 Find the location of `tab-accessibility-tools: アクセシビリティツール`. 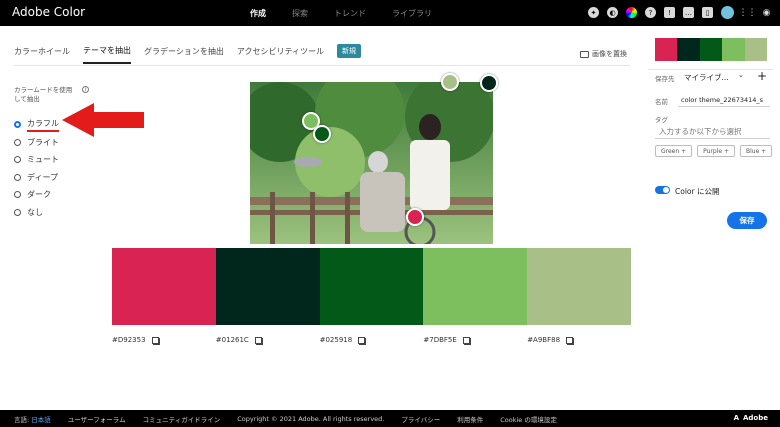

tab-accessibility-tools: アクセシビリティツール is located at coordinates (280, 54).